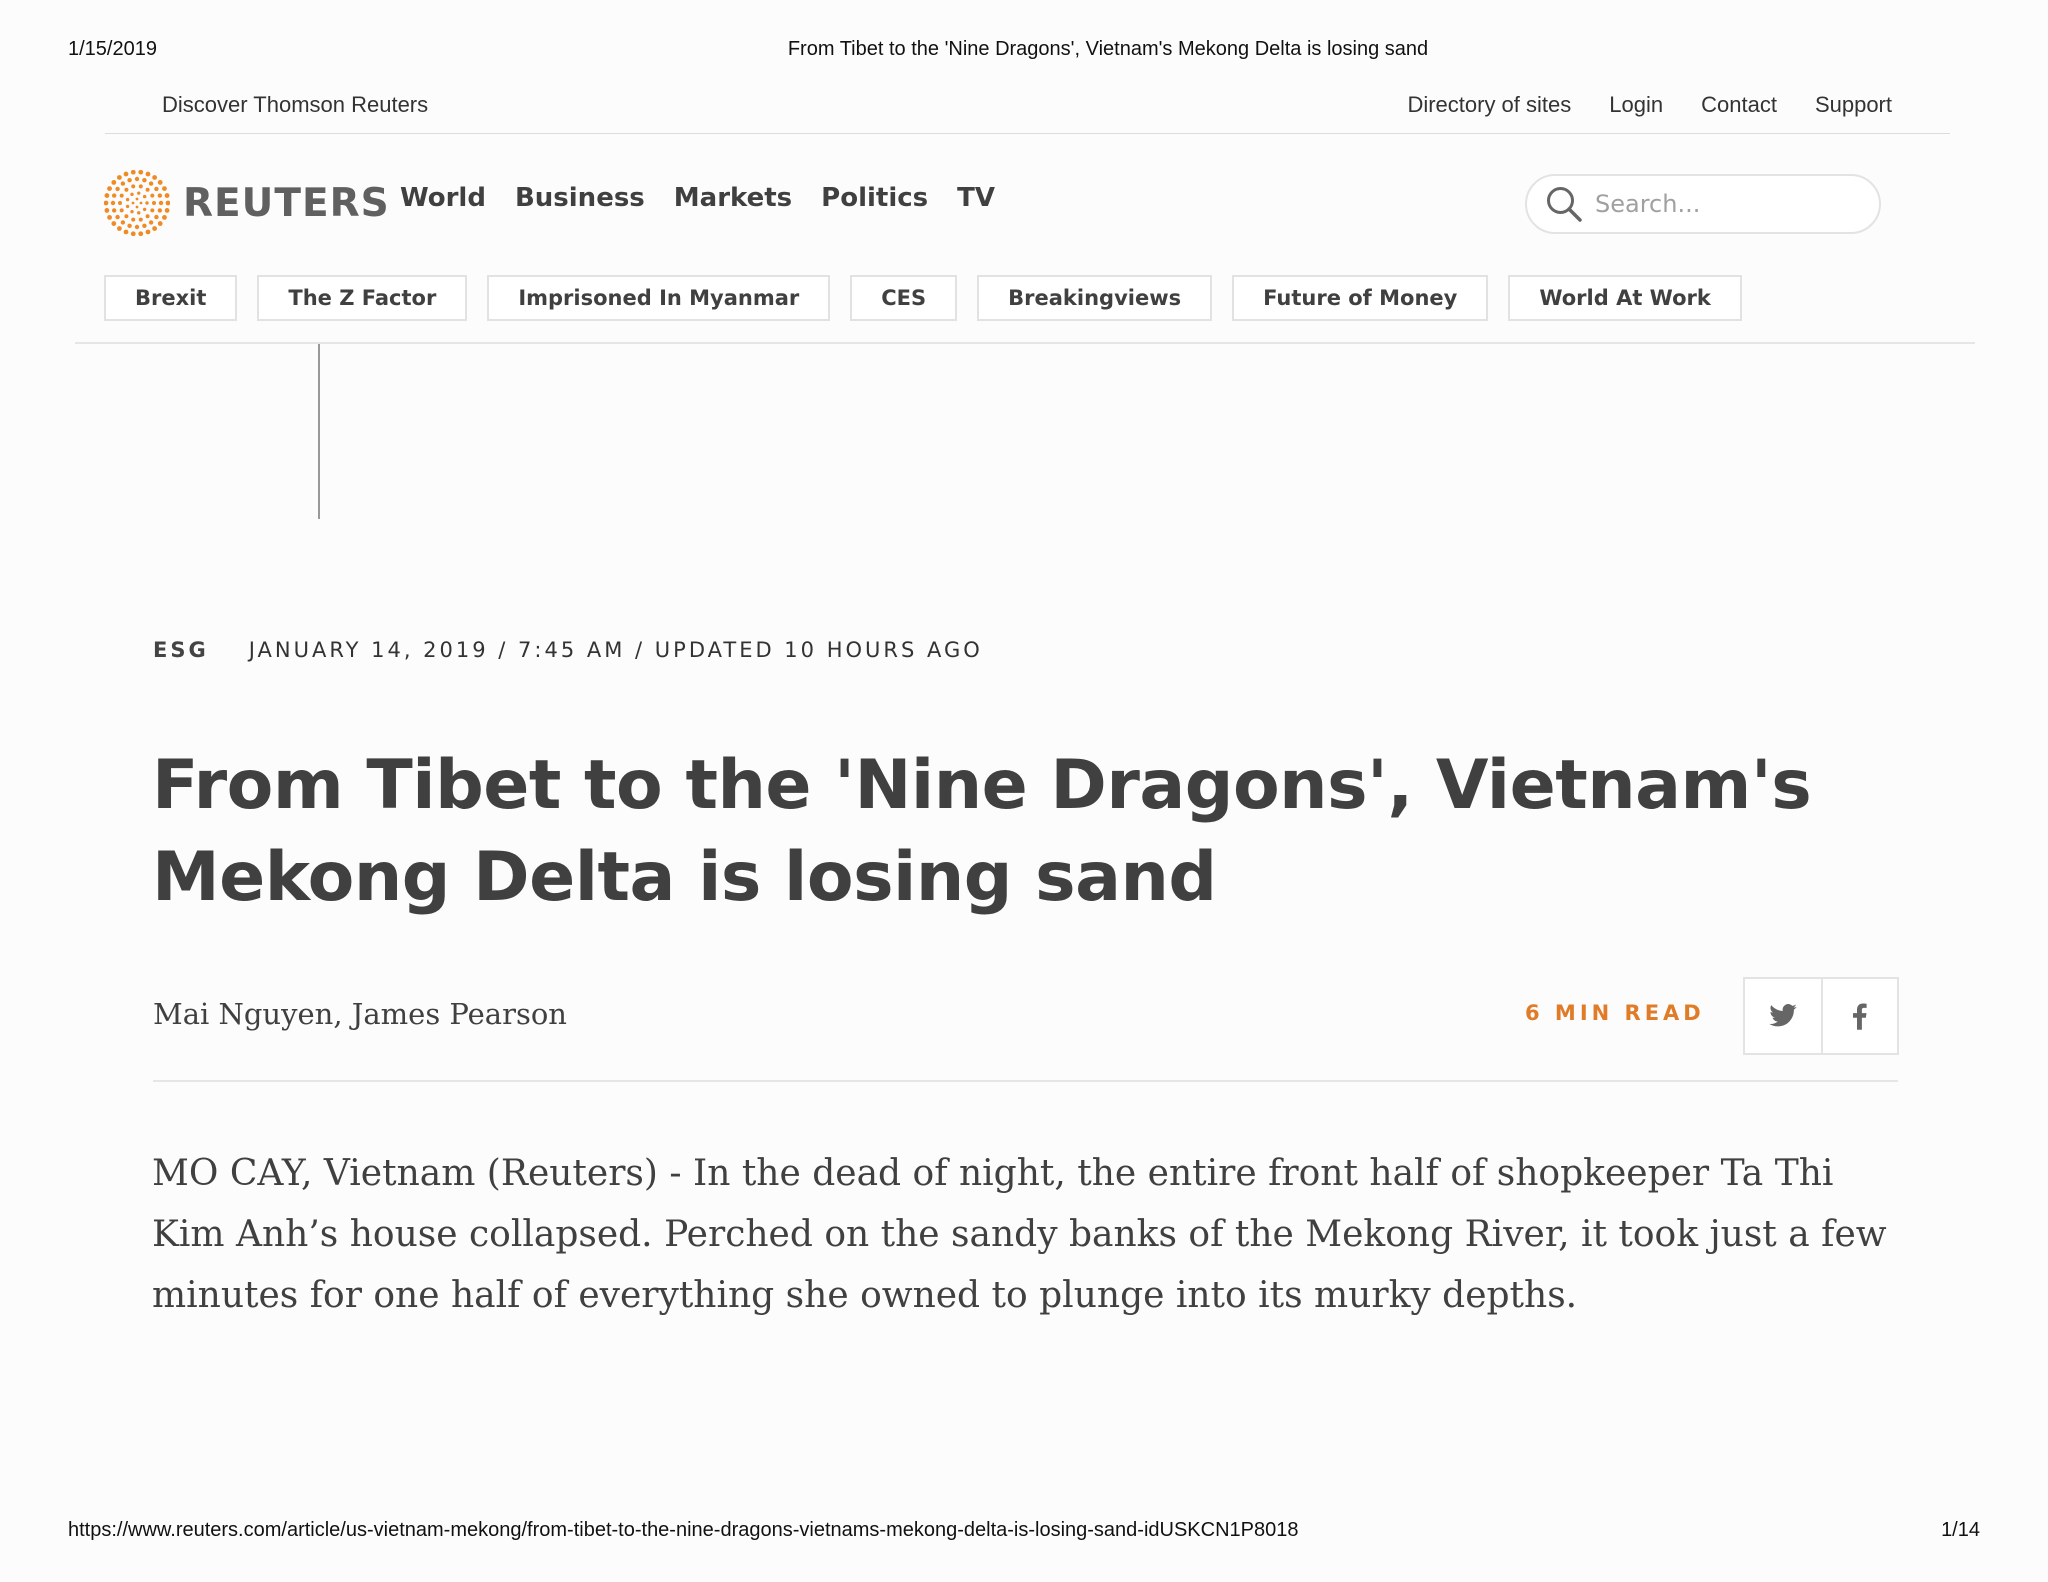 This screenshot has height=1582, width=2048. What do you see at coordinates (1960, 1530) in the screenshot?
I see `print-page-number: 1/14` at bounding box center [1960, 1530].